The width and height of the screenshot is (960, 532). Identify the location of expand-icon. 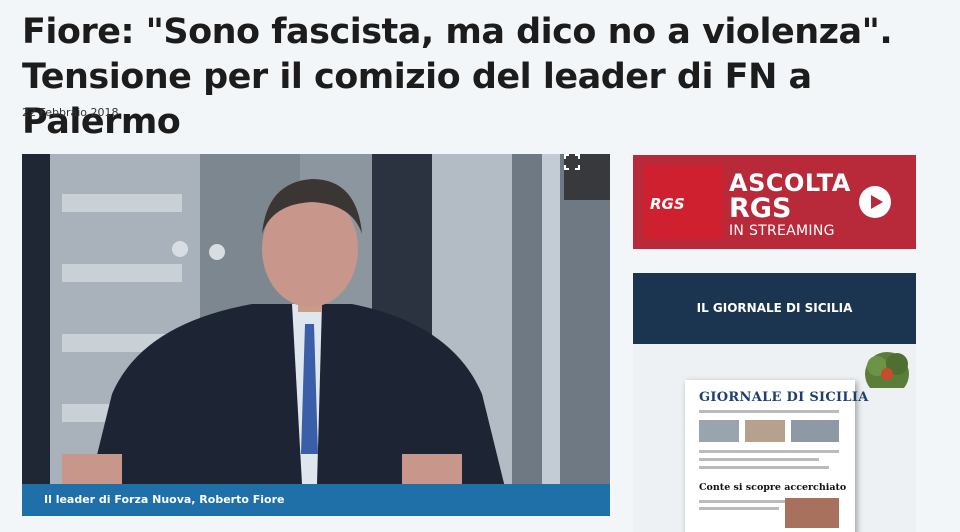
(572, 162).